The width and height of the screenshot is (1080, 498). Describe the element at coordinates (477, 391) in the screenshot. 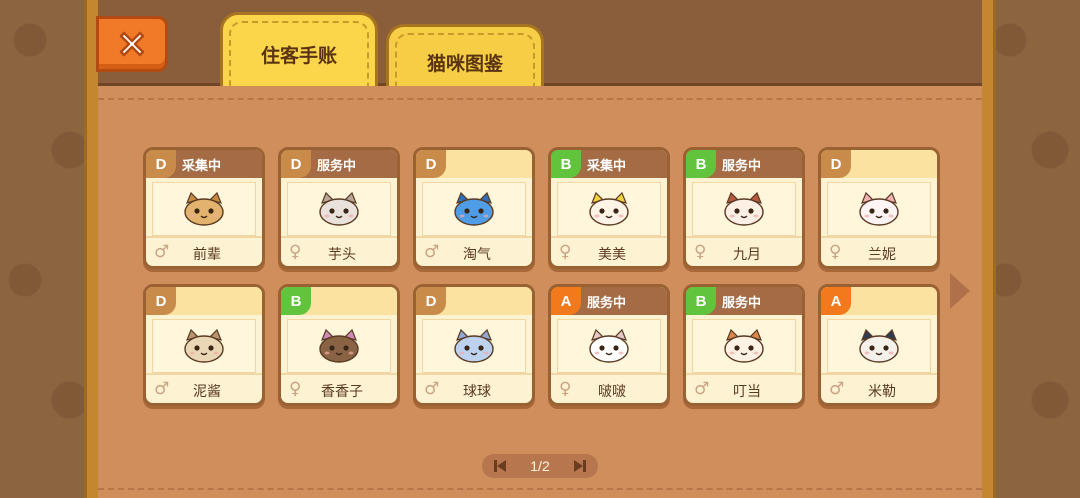

I see `cat-name: 球球` at that location.